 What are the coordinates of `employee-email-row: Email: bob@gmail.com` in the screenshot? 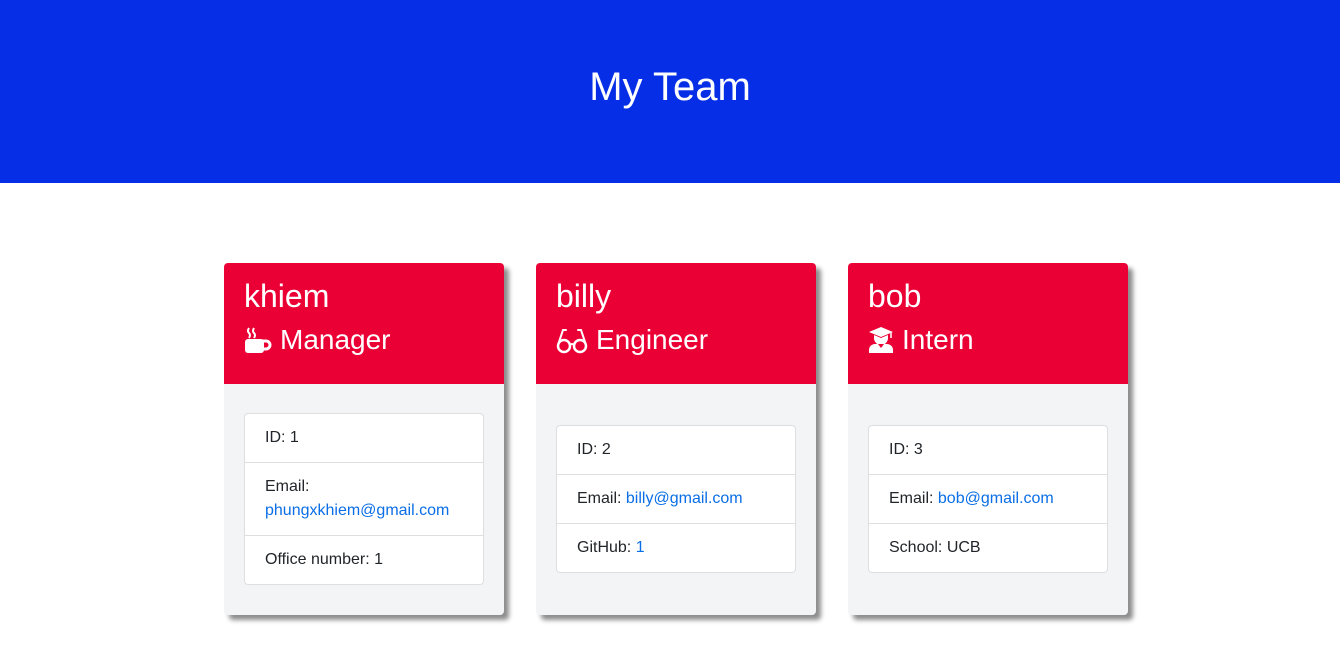 It's located at (988, 499).